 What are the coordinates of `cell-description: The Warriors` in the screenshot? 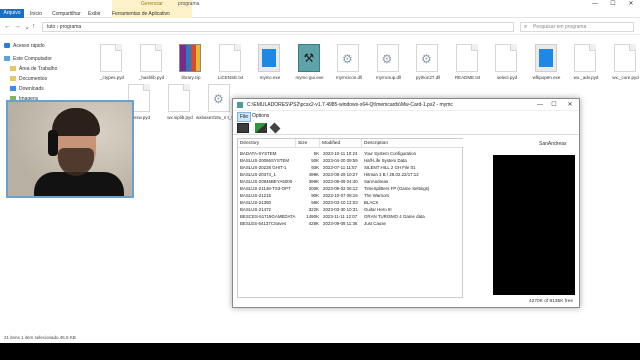 It's located at (377, 195).